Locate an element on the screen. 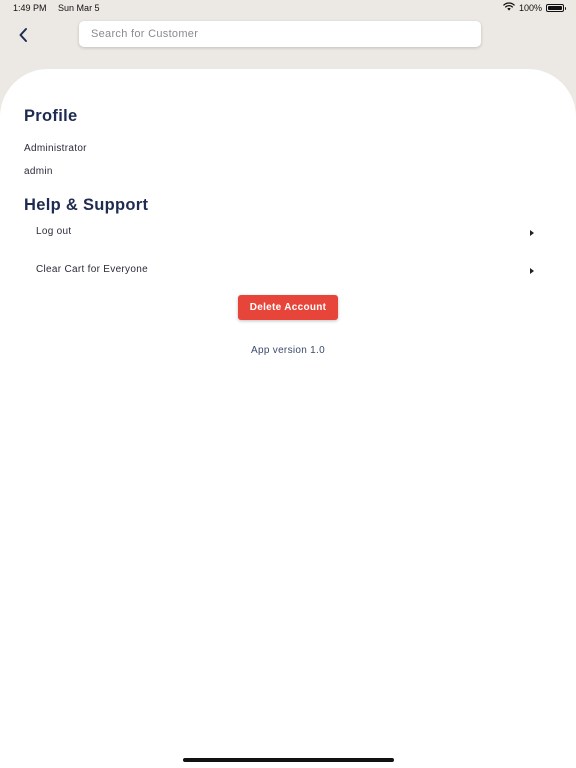 This screenshot has height=768, width=576. status-indicators: 100% is located at coordinates (534, 7).